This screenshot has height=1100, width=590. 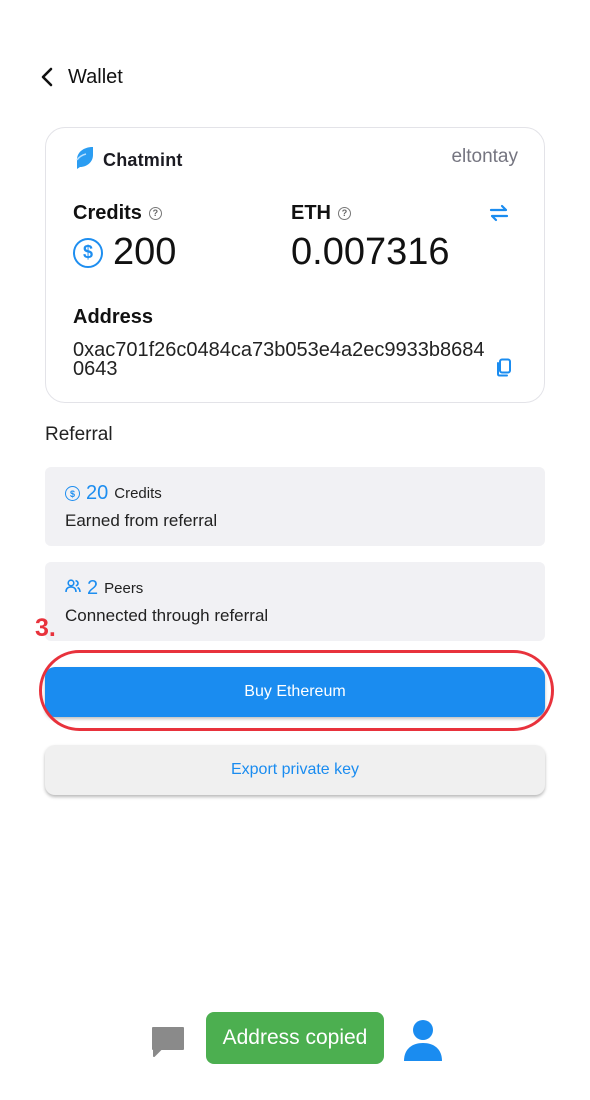 I want to click on referral-peers-card: 2 Peers Connected through referral, so click(x=295, y=601).